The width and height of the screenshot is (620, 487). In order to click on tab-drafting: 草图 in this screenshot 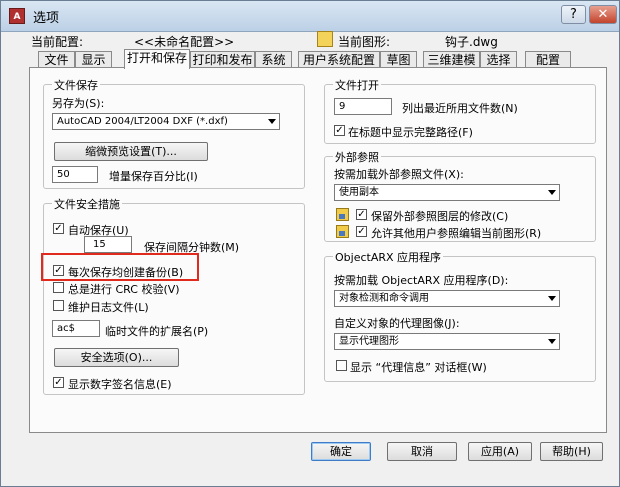, I will do `click(398, 59)`.